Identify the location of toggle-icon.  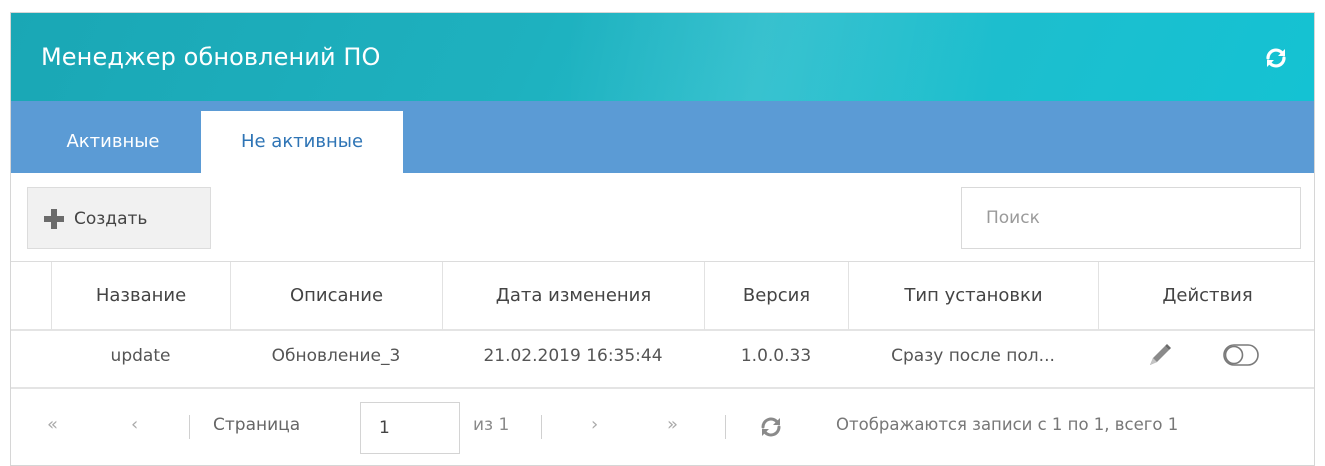
(1241, 355).